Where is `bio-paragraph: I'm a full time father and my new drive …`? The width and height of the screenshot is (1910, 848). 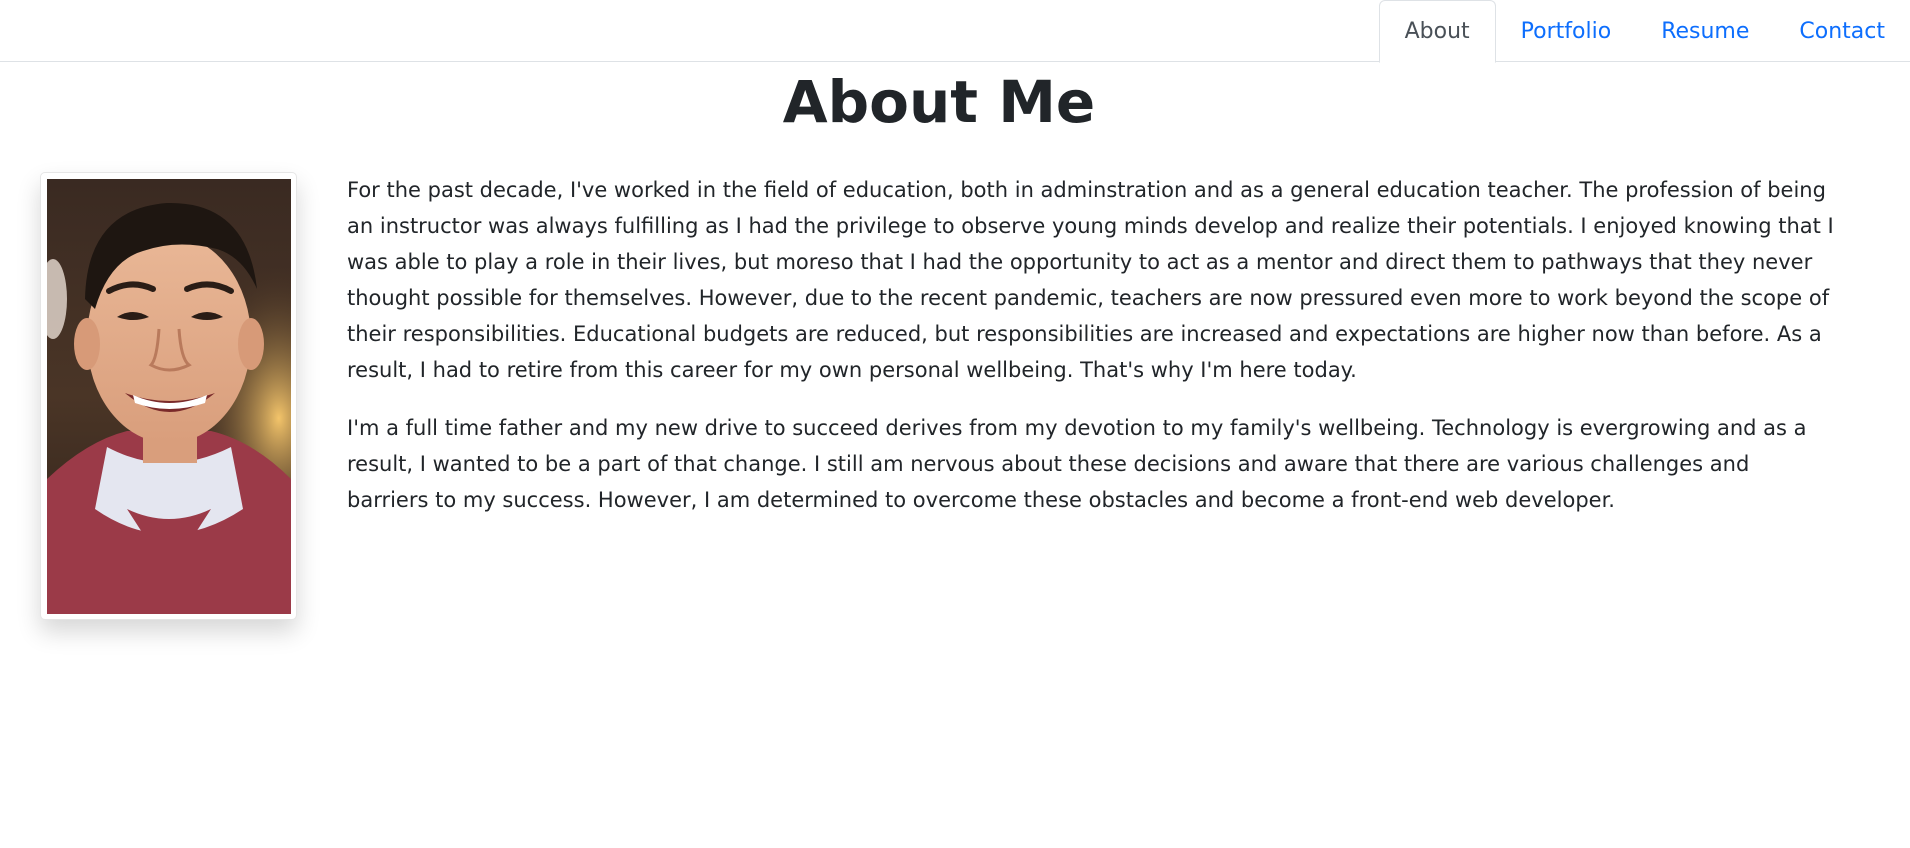 bio-paragraph: I'm a full time father and my new drive … is located at coordinates (1077, 464).